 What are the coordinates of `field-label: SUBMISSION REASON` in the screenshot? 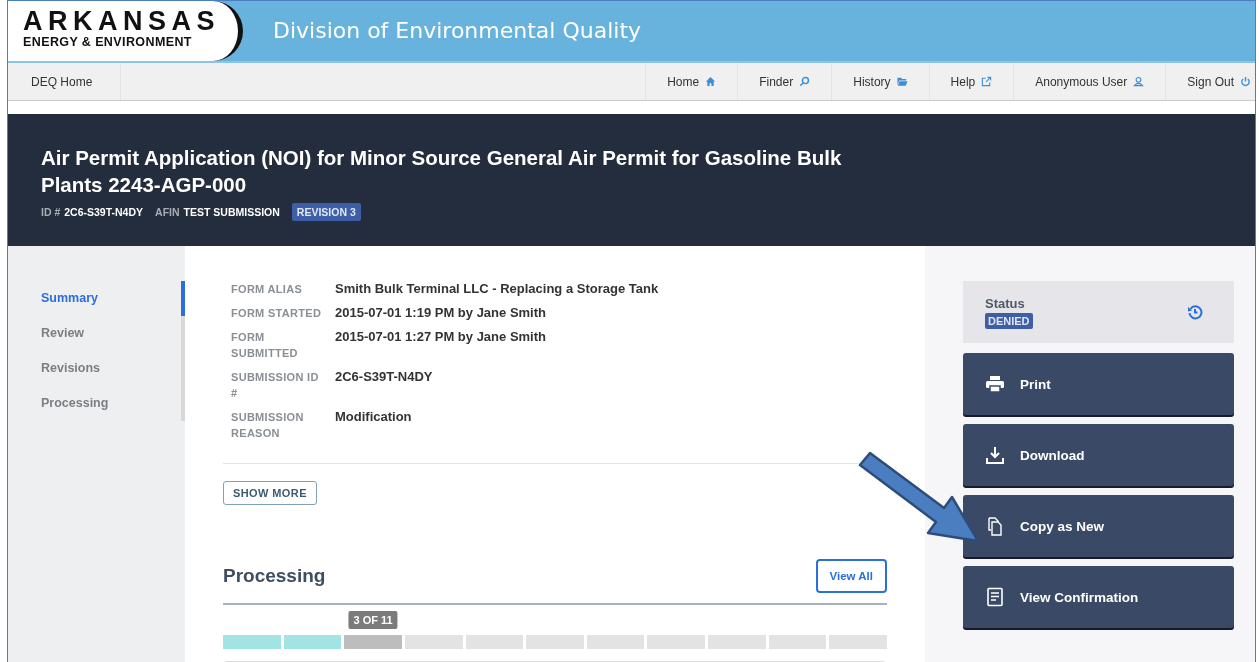 It's located at (268, 425).